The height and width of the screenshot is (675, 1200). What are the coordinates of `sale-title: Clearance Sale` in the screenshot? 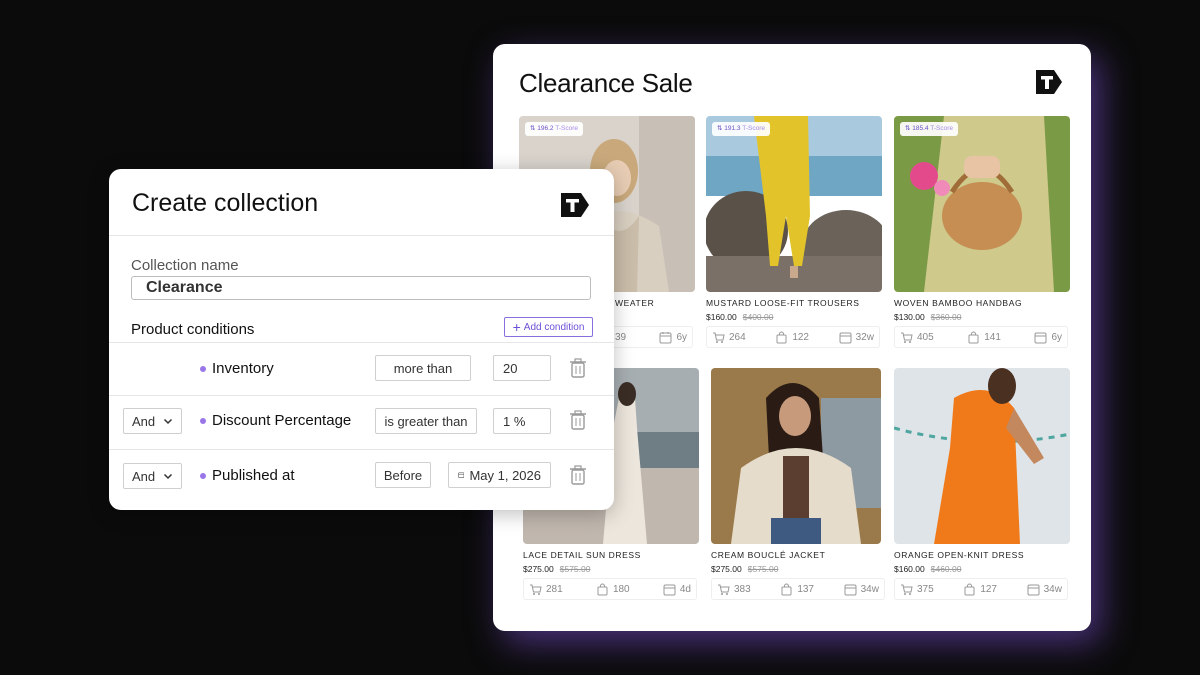 It's located at (606, 83).